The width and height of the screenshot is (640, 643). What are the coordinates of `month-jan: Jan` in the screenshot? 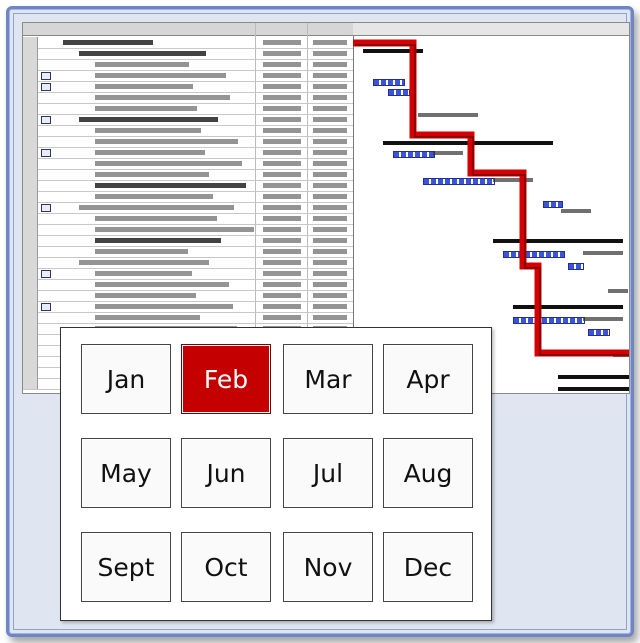 It's located at (126, 379).